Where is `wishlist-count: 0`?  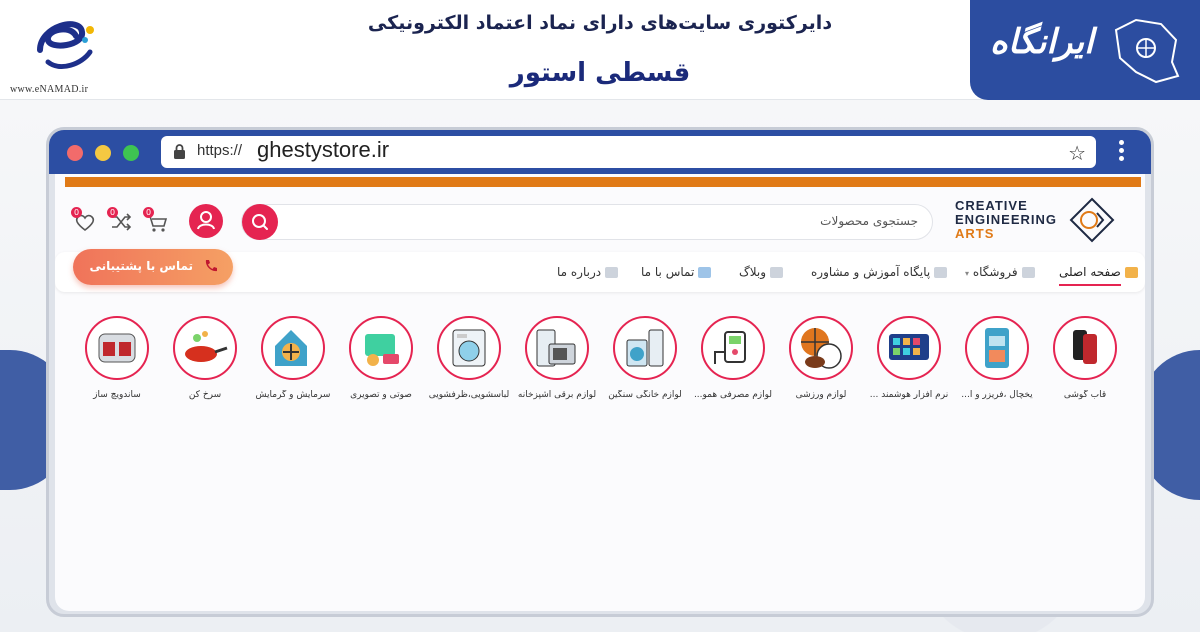 wishlist-count: 0 is located at coordinates (76, 212).